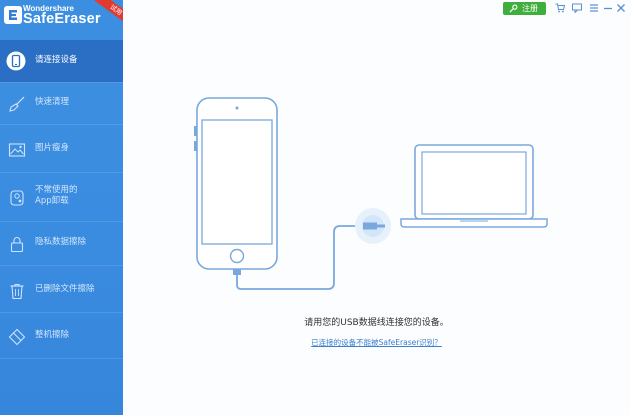  I want to click on close-icon, so click(621, 8).